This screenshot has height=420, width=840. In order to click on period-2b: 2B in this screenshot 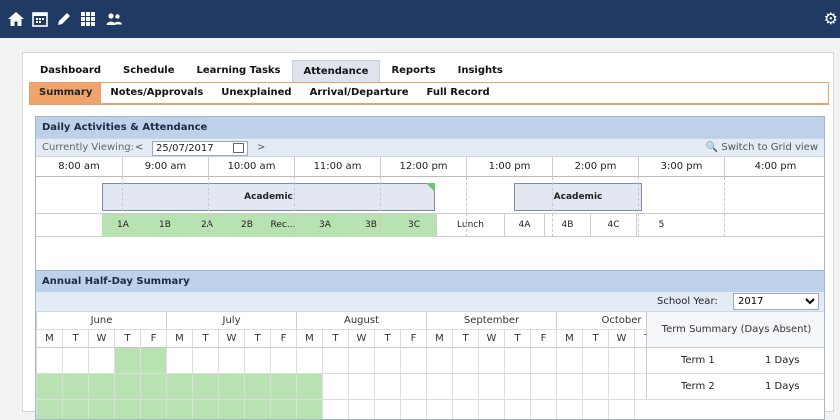, I will do `click(247, 225)`.